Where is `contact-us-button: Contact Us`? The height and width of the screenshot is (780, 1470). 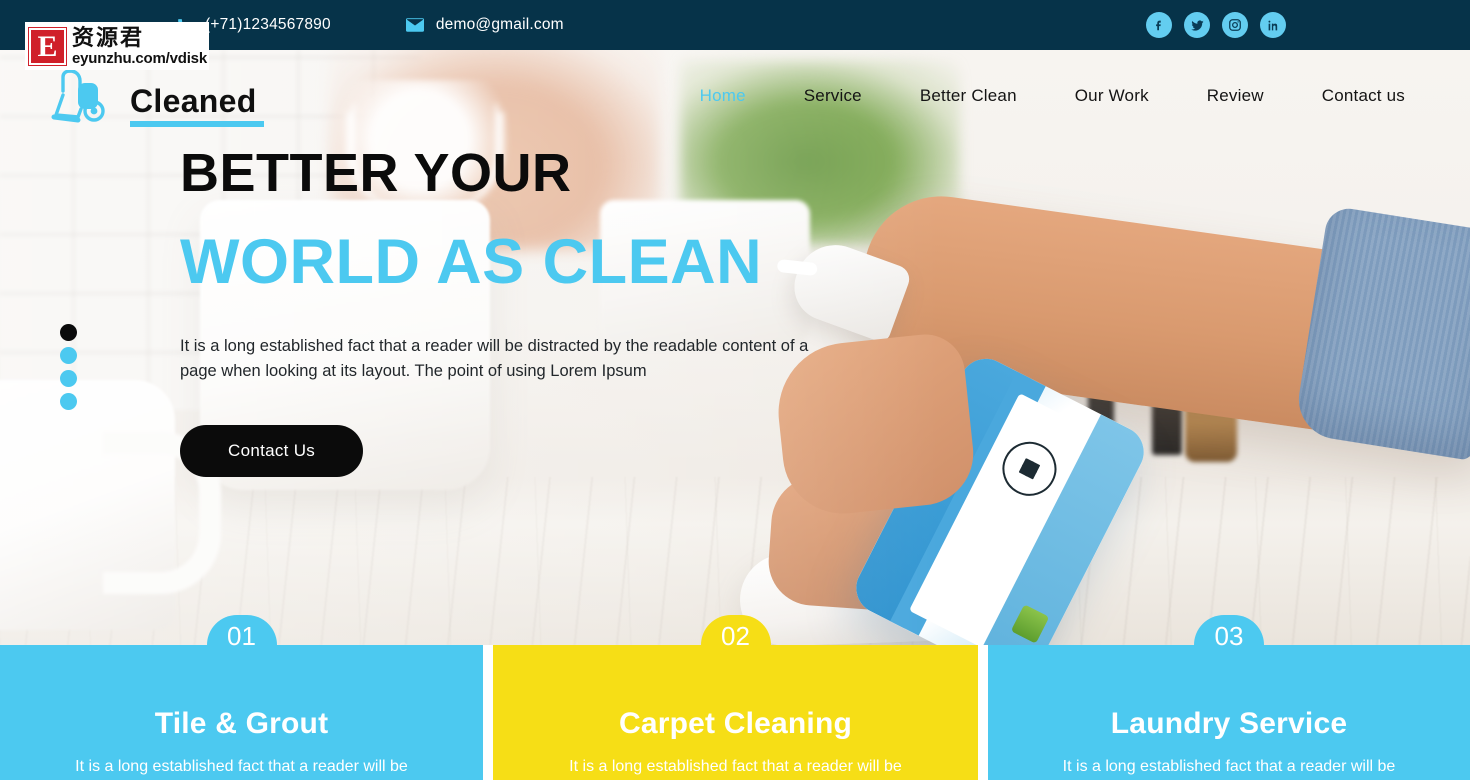 contact-us-button: Contact Us is located at coordinates (272, 451).